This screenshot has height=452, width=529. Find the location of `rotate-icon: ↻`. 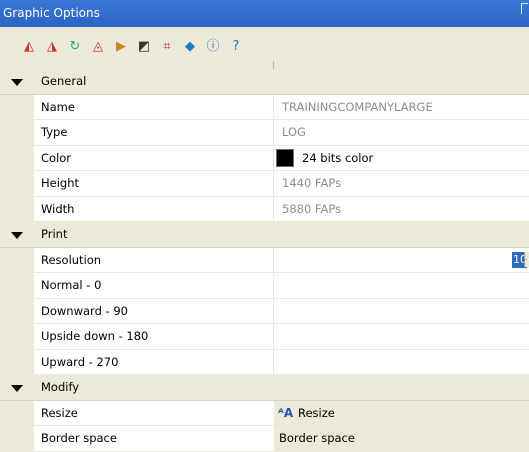

rotate-icon: ↻ is located at coordinates (75, 47).